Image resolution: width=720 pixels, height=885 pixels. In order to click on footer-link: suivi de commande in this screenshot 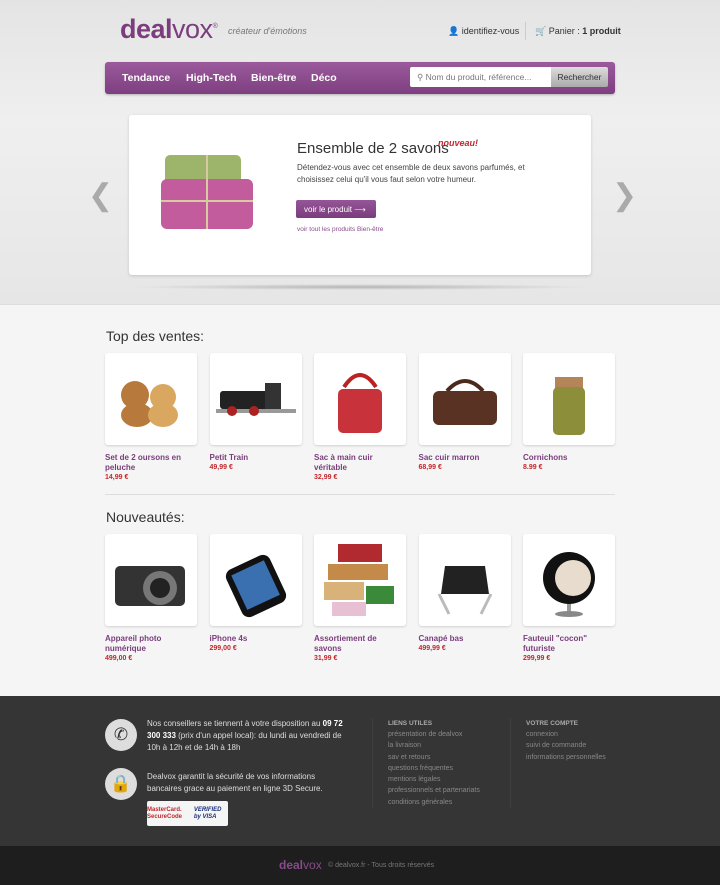, I will do `click(566, 745)`.